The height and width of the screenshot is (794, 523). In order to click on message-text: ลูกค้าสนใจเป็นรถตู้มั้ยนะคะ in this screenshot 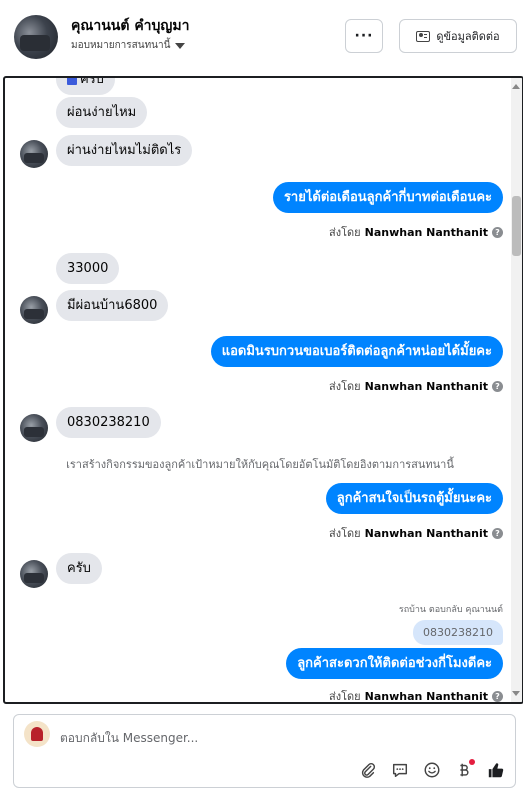, I will do `click(414, 498)`.